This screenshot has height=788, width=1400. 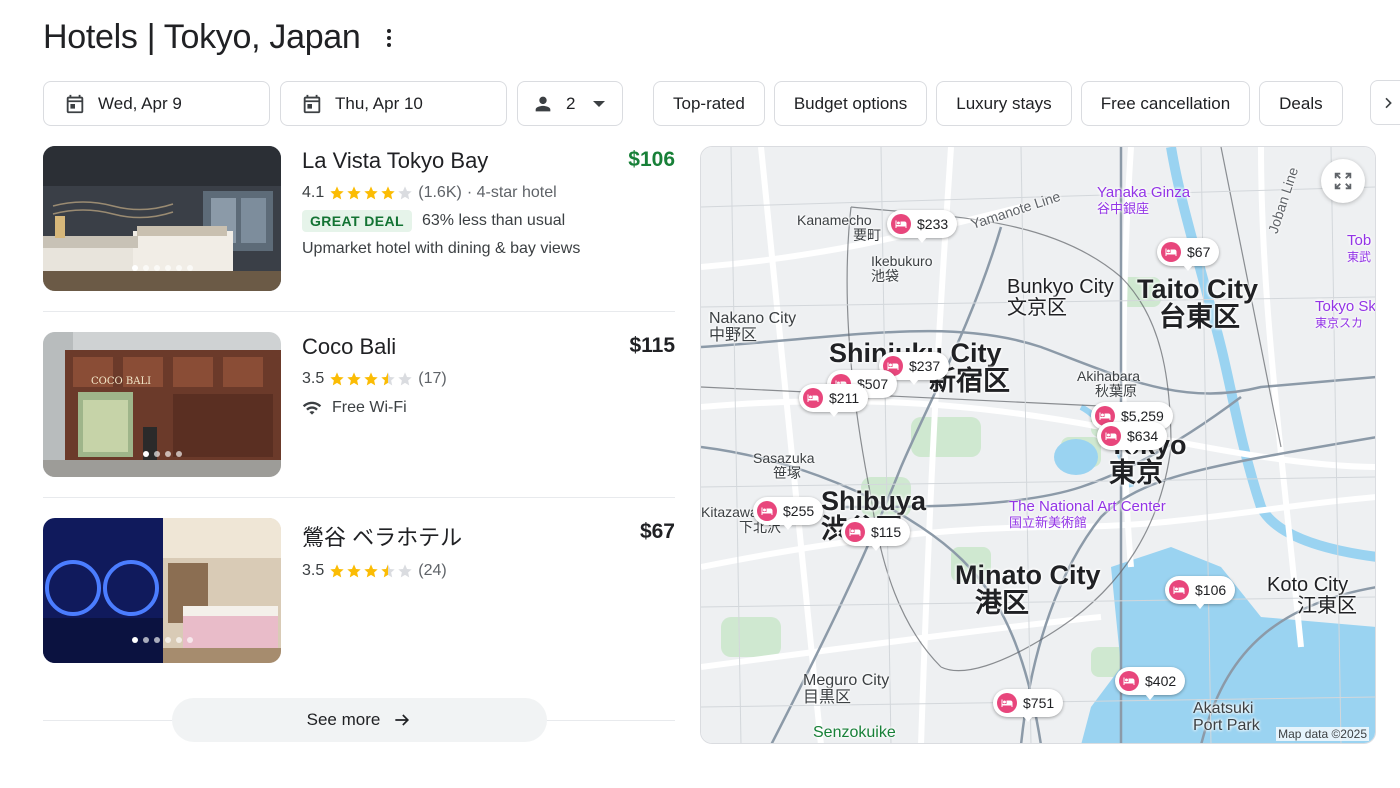 What do you see at coordinates (657, 531) in the screenshot?
I see `hotel-price: $67` at bounding box center [657, 531].